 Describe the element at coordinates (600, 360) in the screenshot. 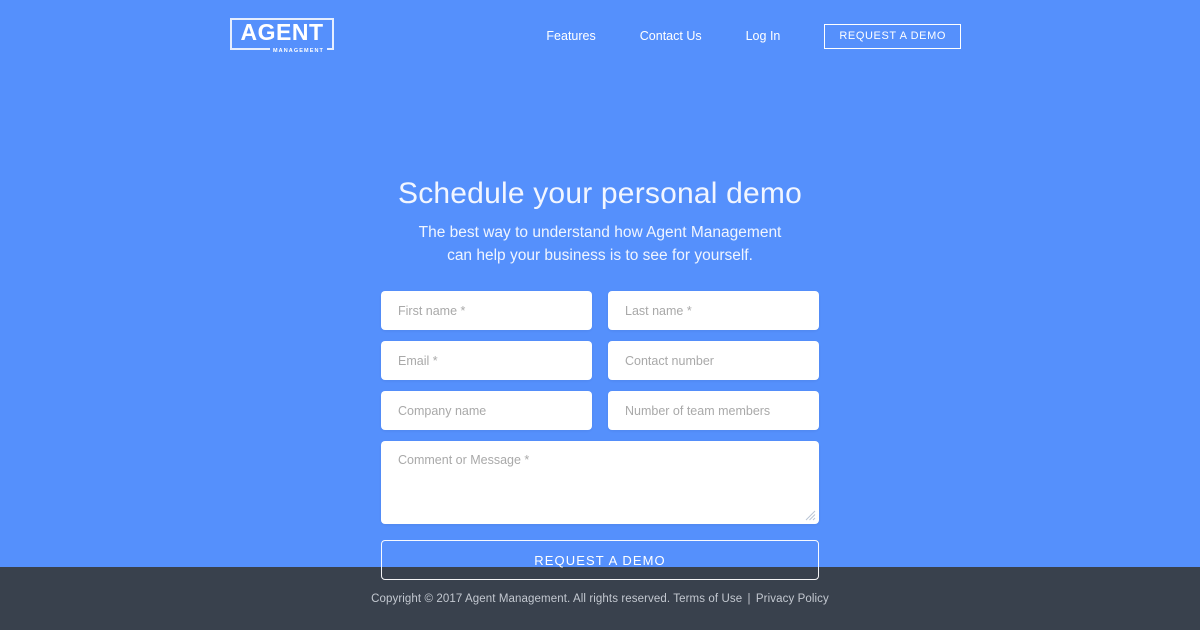

I see `form-row-contact` at that location.